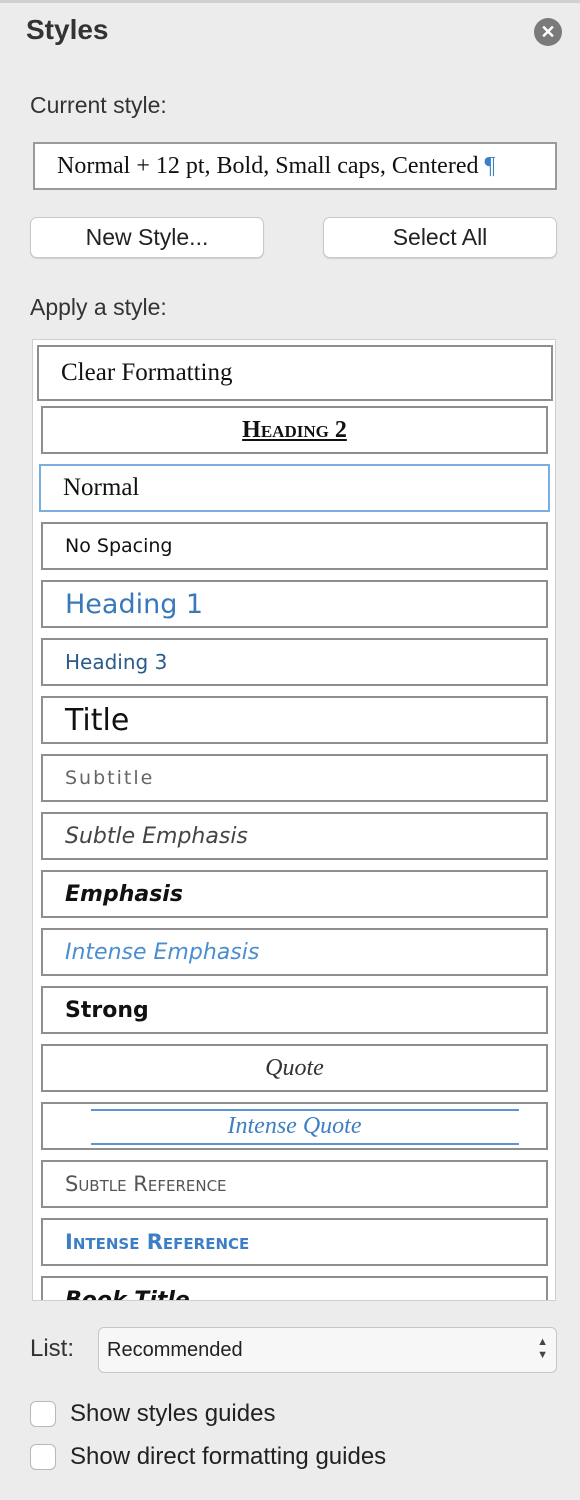 The image size is (580, 1500). What do you see at coordinates (43, 1457) in the screenshot?
I see `show-direct-formatting-guides-checkbox` at bounding box center [43, 1457].